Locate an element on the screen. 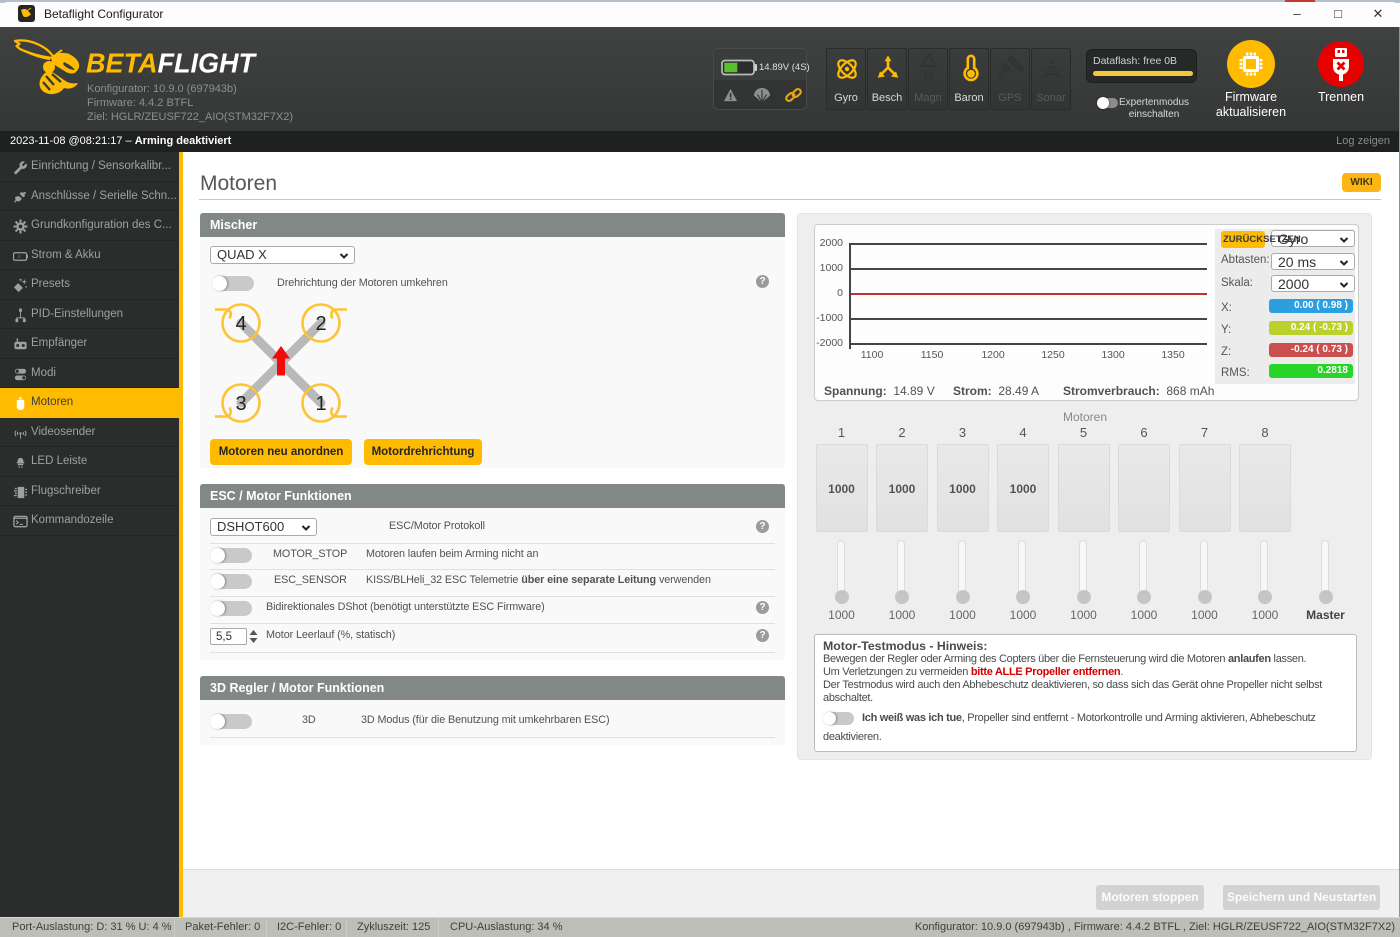 Image resolution: width=1400 pixels, height=937 pixels. svg-text: 3 is located at coordinates (240, 404).